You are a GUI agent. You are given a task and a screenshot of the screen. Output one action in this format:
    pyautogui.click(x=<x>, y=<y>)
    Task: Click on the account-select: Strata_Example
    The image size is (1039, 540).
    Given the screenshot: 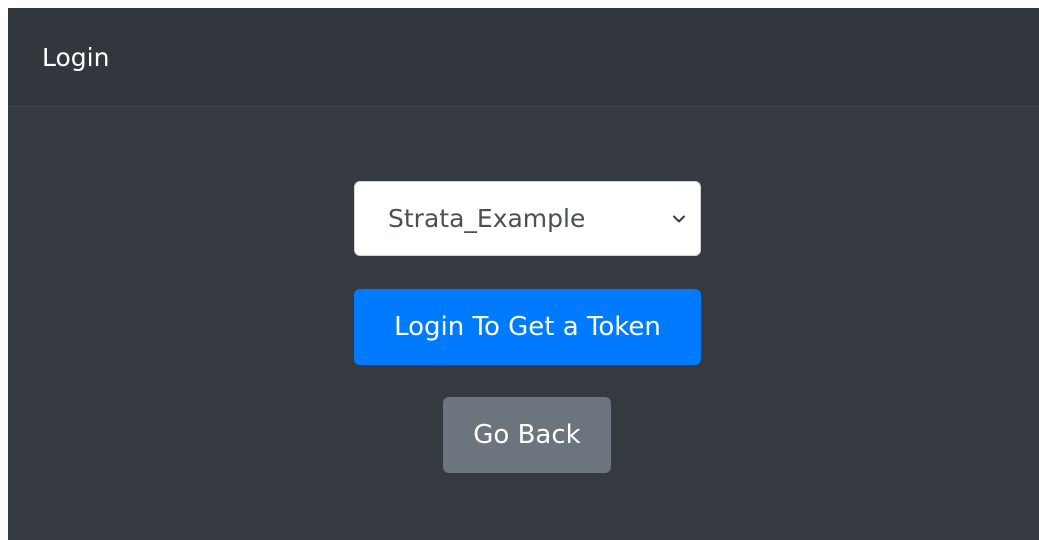 What is the action you would take?
    pyautogui.click(x=527, y=218)
    